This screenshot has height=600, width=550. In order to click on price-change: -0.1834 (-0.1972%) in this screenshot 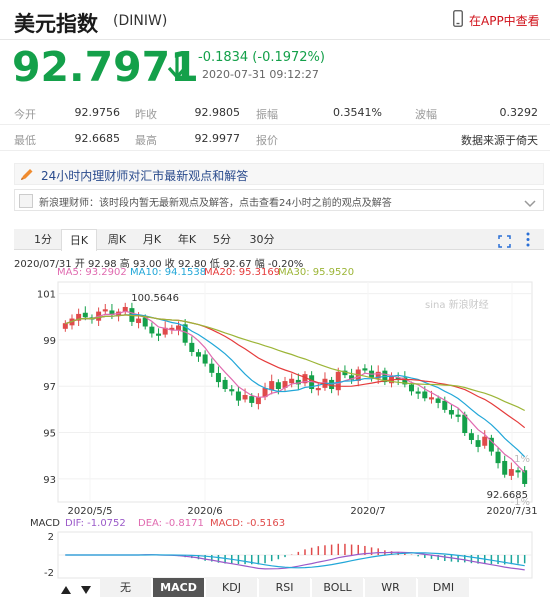, I will do `click(261, 57)`.